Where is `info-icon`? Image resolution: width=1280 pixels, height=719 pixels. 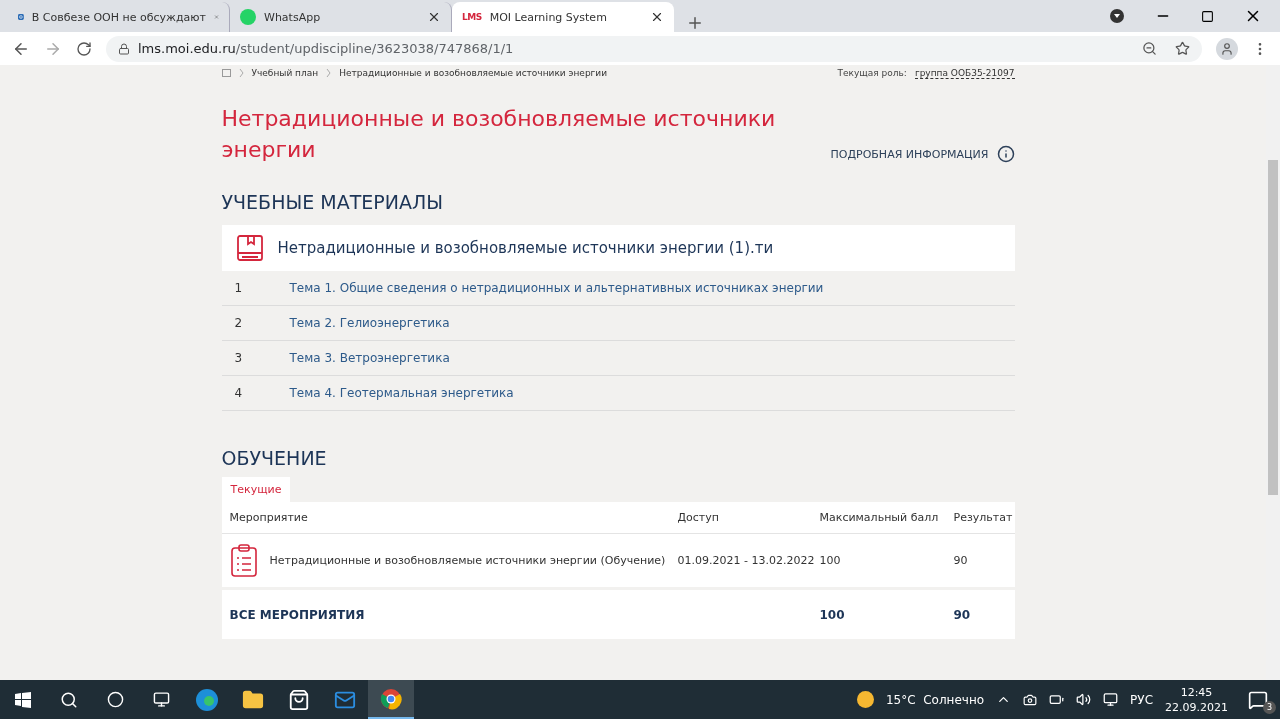 info-icon is located at coordinates (1005, 154).